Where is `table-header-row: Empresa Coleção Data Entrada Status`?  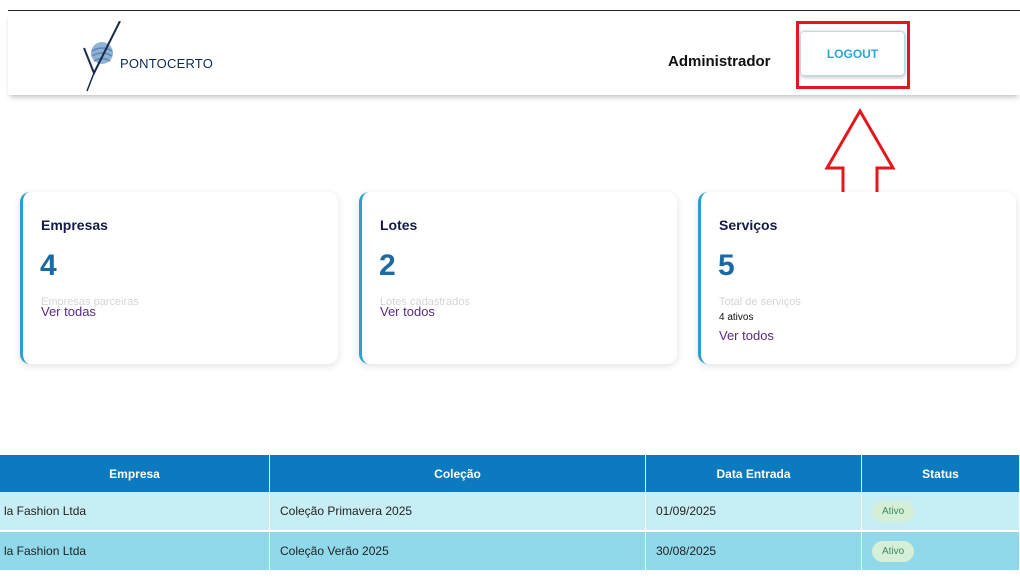 table-header-row: Empresa Coleção Data Entrada Status is located at coordinates (510, 473).